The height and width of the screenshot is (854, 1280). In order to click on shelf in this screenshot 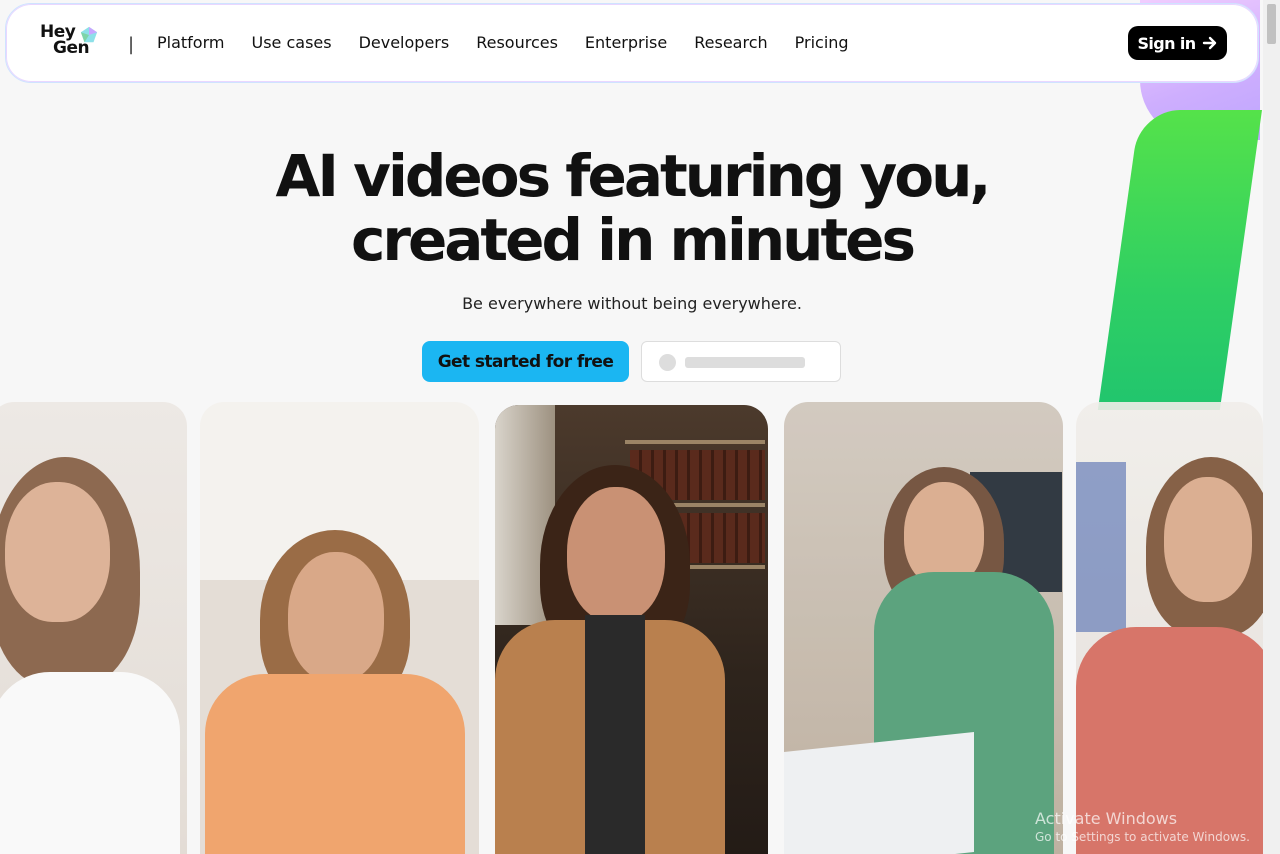, I will do `click(695, 442)`.